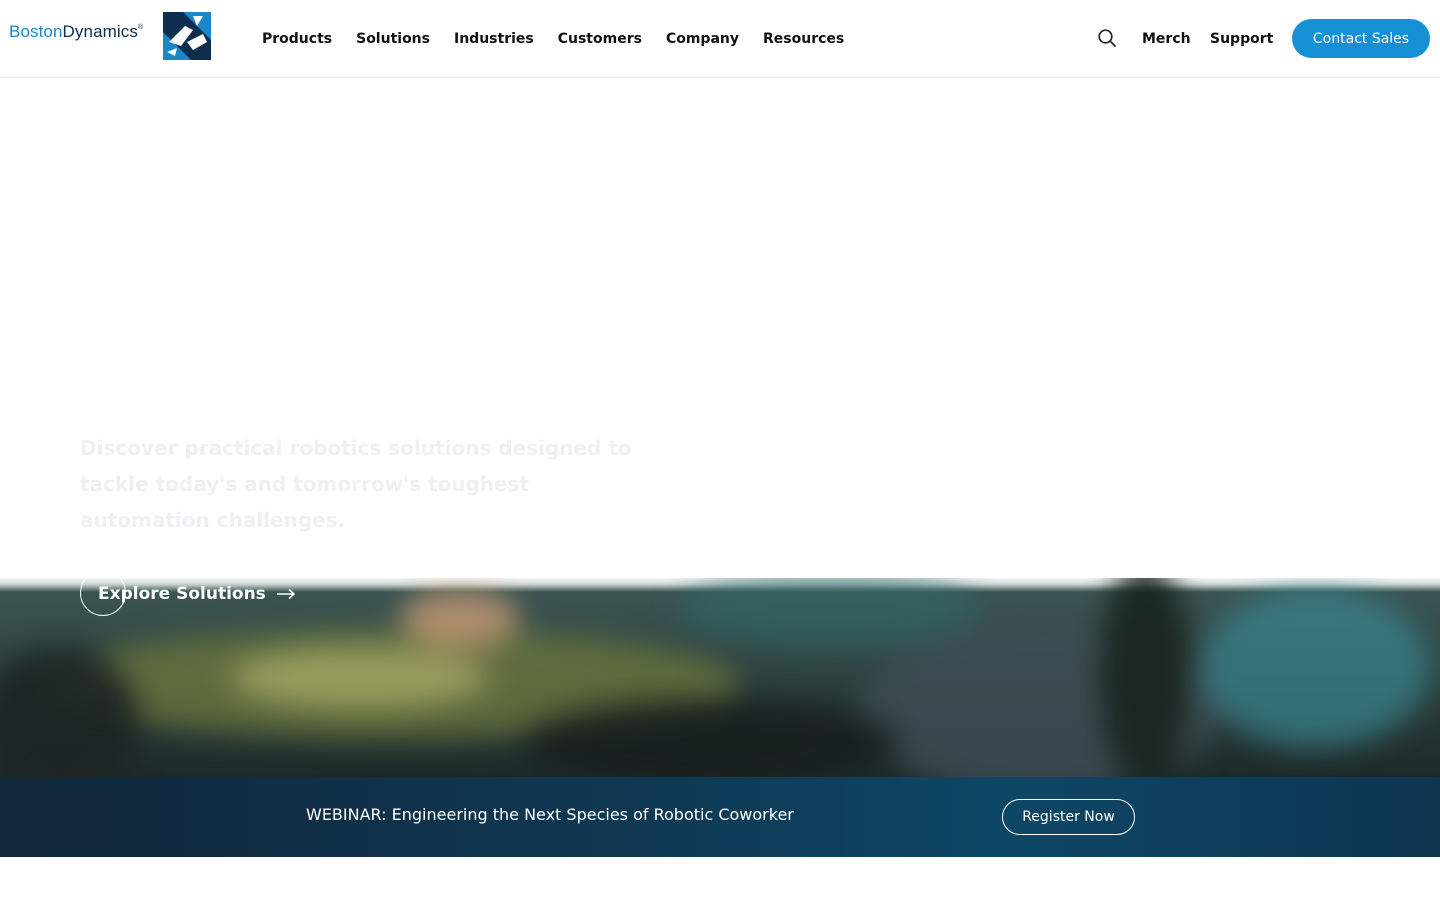 This screenshot has height=900, width=1440. What do you see at coordinates (393, 39) in the screenshot?
I see `nav-solutions: Solutions` at bounding box center [393, 39].